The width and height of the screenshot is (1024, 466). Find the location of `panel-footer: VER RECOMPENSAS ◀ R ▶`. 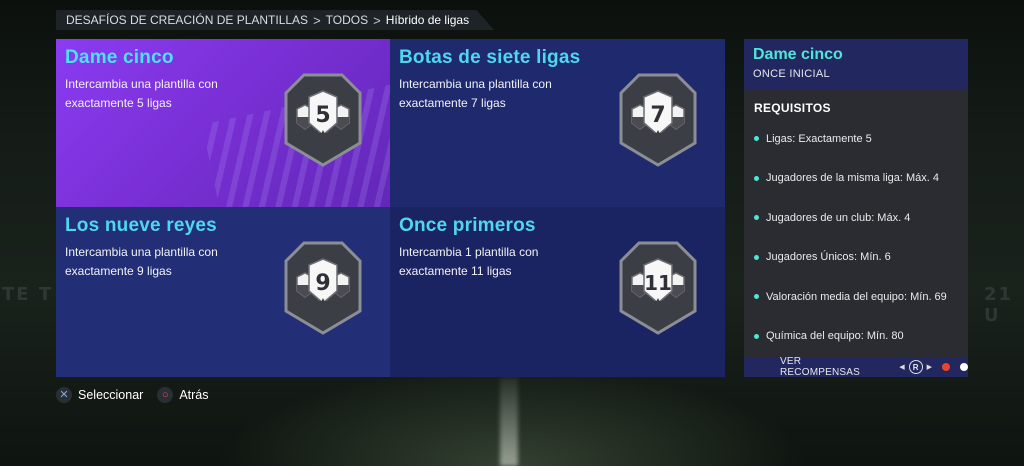

panel-footer: VER RECOMPENSAS ◀ R ▶ is located at coordinates (856, 367).